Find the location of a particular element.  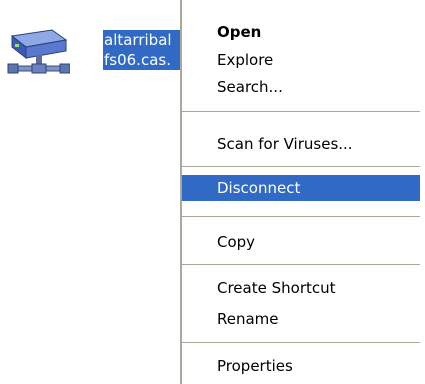

menu-item-copy: Copy is located at coordinates (301, 242).